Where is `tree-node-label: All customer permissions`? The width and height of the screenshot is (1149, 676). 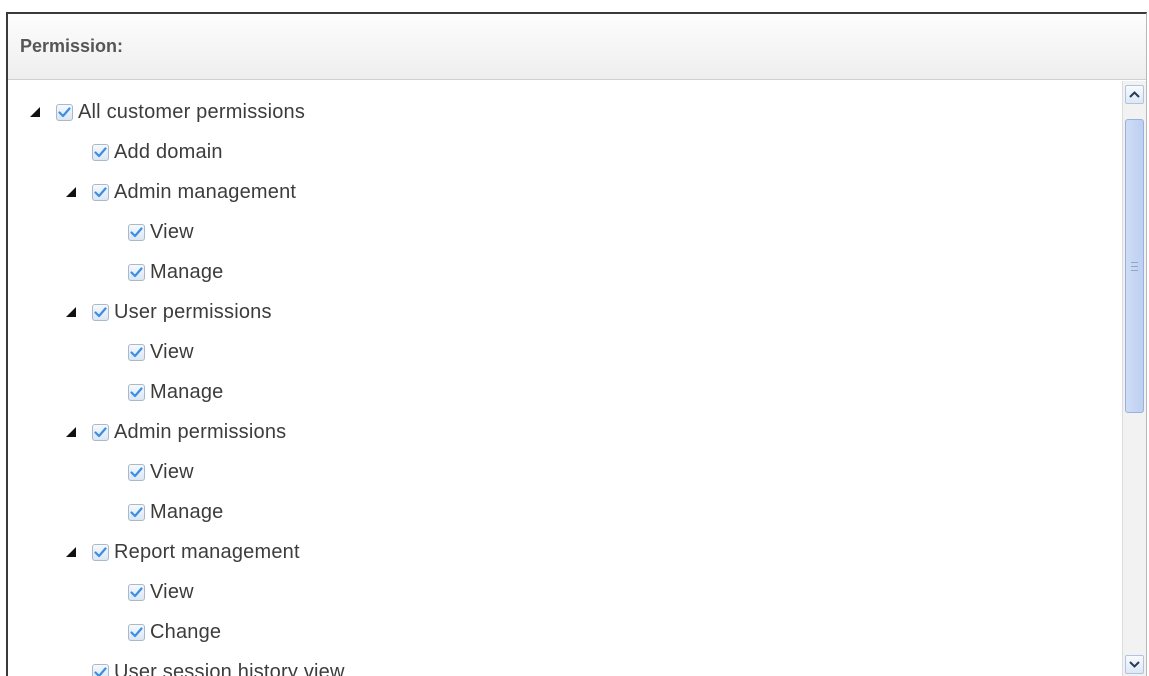 tree-node-label: All customer permissions is located at coordinates (191, 112).